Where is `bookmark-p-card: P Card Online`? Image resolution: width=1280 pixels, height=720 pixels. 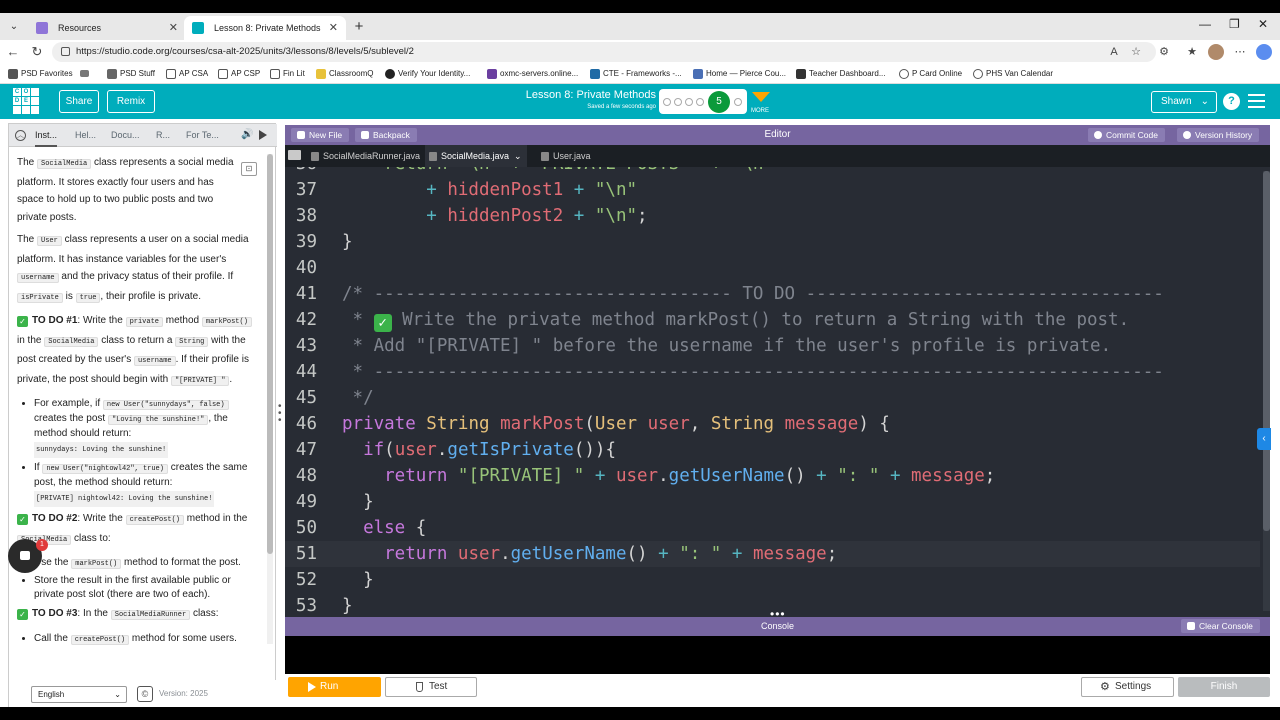
bookmark-p-card: P Card Online is located at coordinates (930, 74).